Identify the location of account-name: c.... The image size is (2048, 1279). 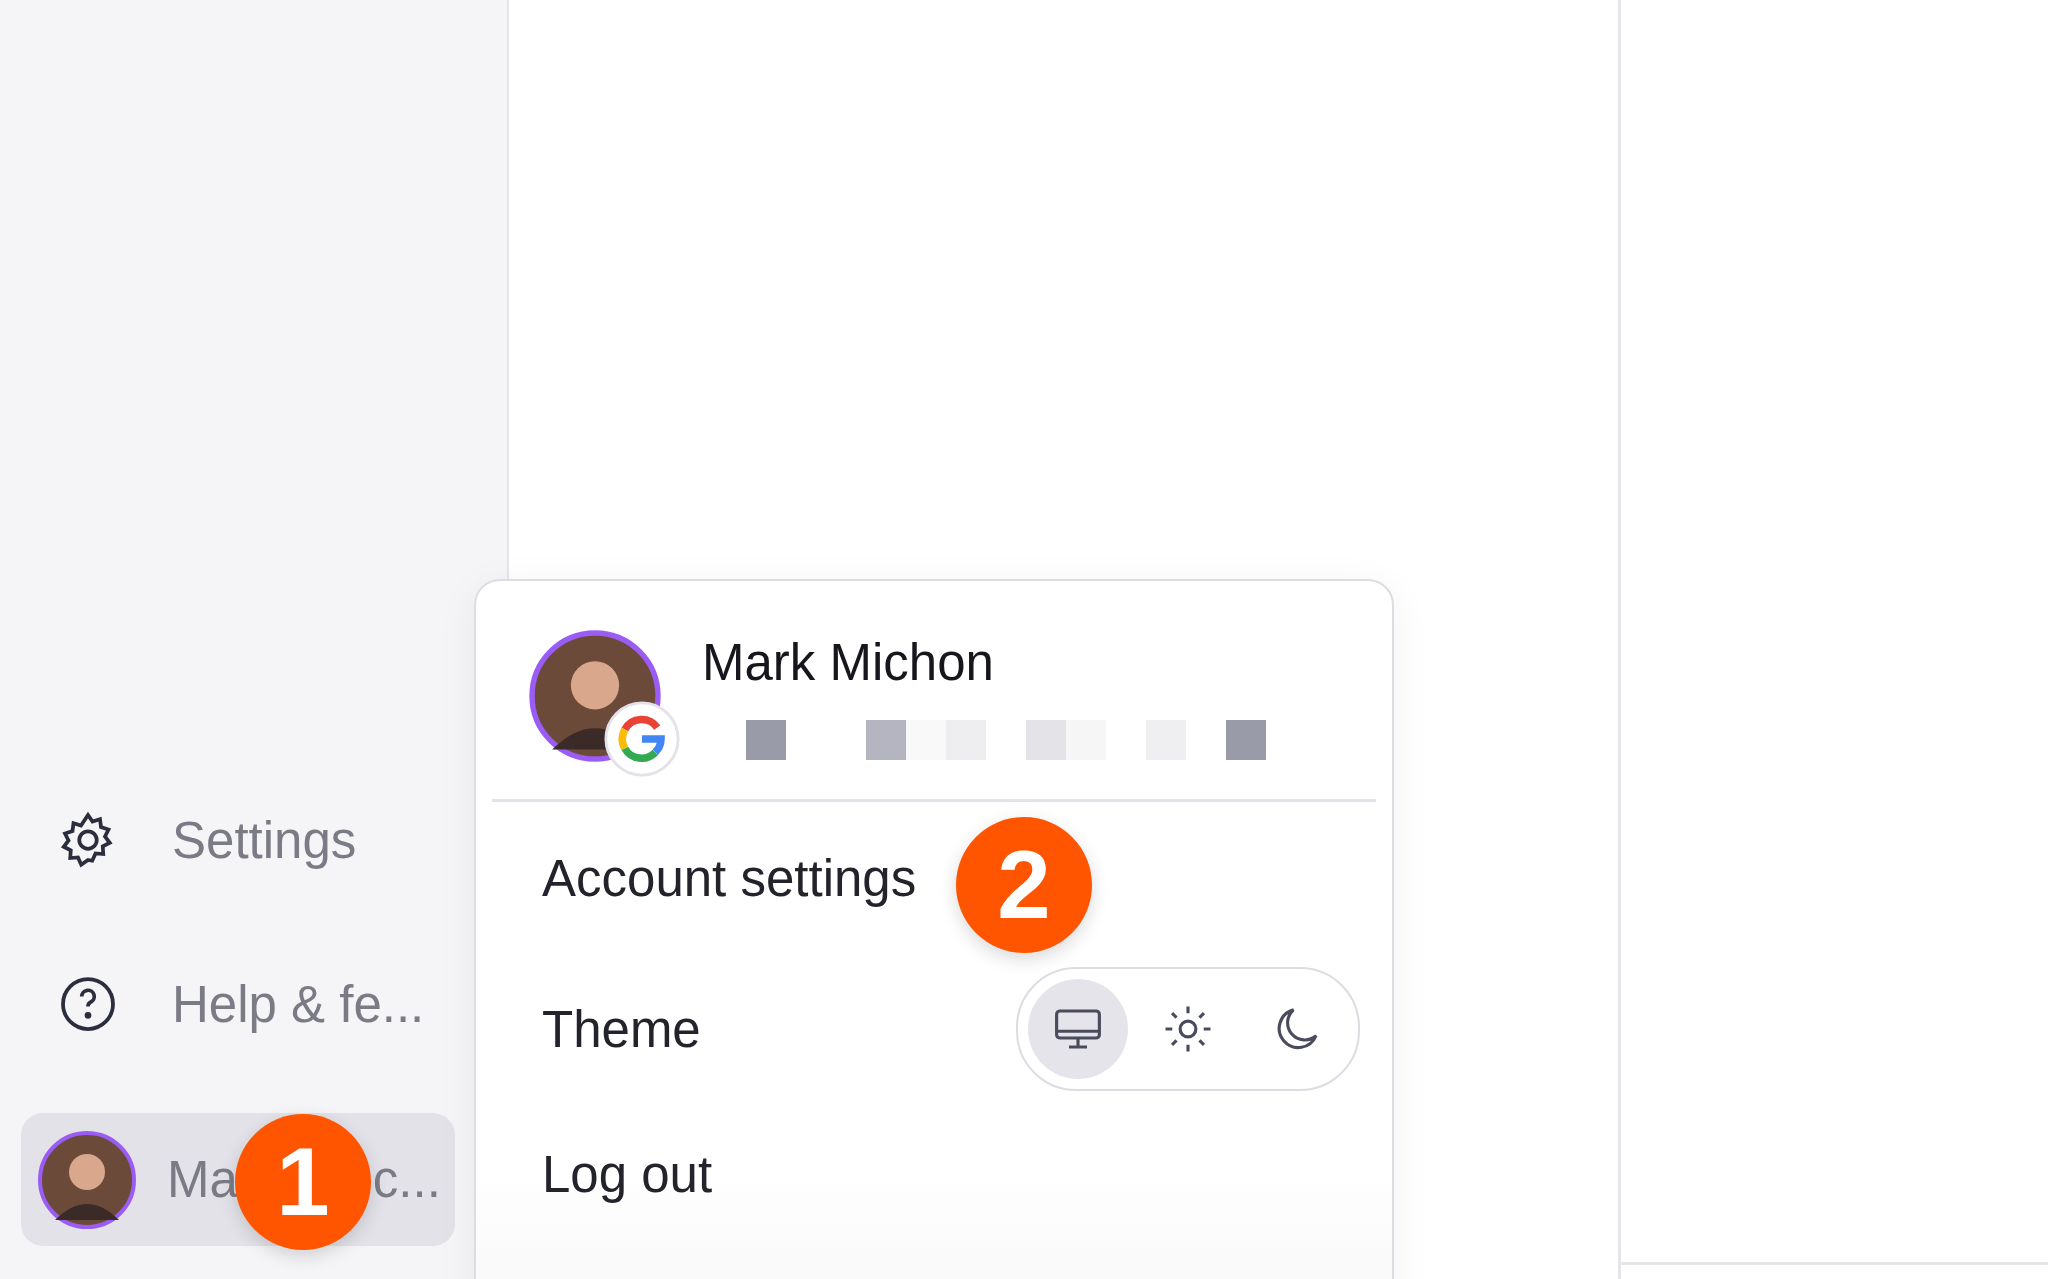
(406, 1179).